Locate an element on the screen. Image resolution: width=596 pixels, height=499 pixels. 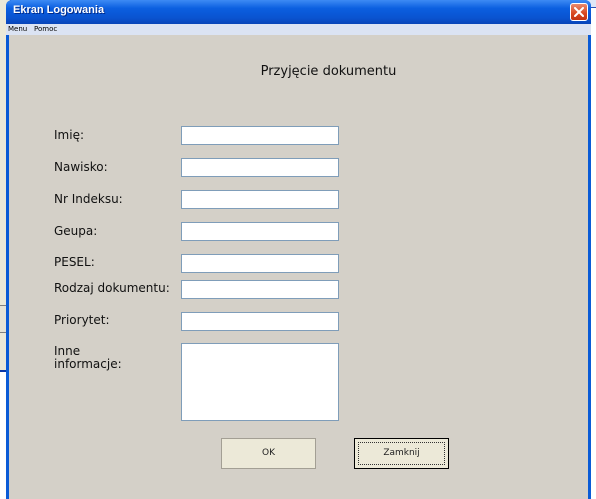
close-window-button is located at coordinates (579, 12).